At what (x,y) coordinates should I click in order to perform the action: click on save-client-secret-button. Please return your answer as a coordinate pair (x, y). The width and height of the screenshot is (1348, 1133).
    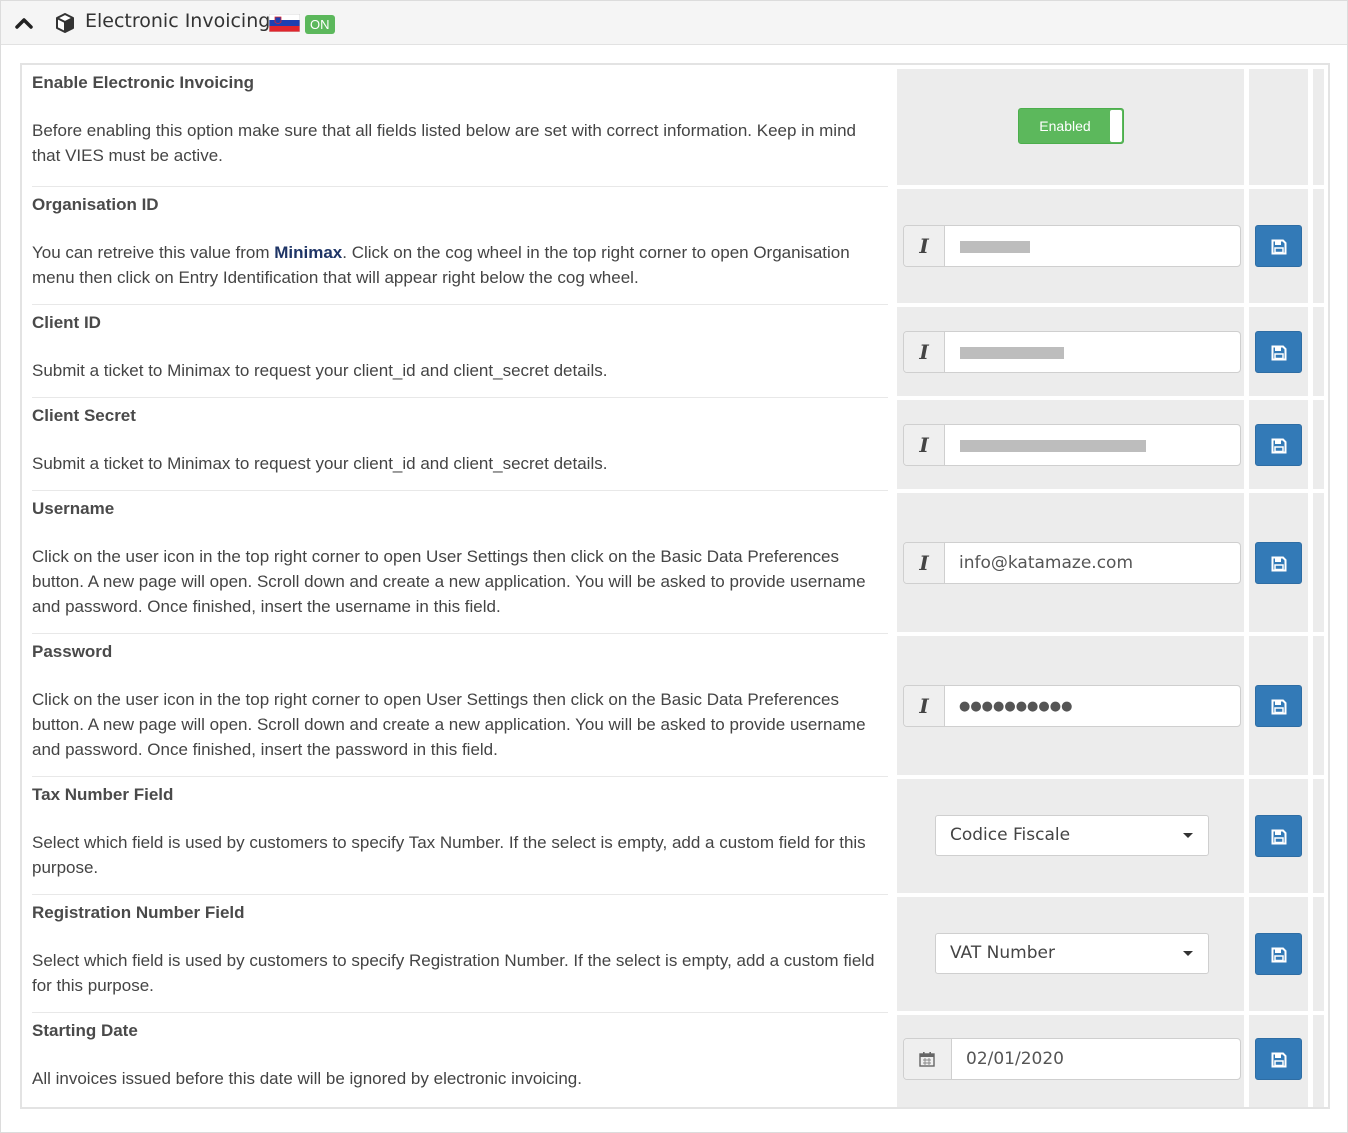
    Looking at the image, I should click on (1278, 445).